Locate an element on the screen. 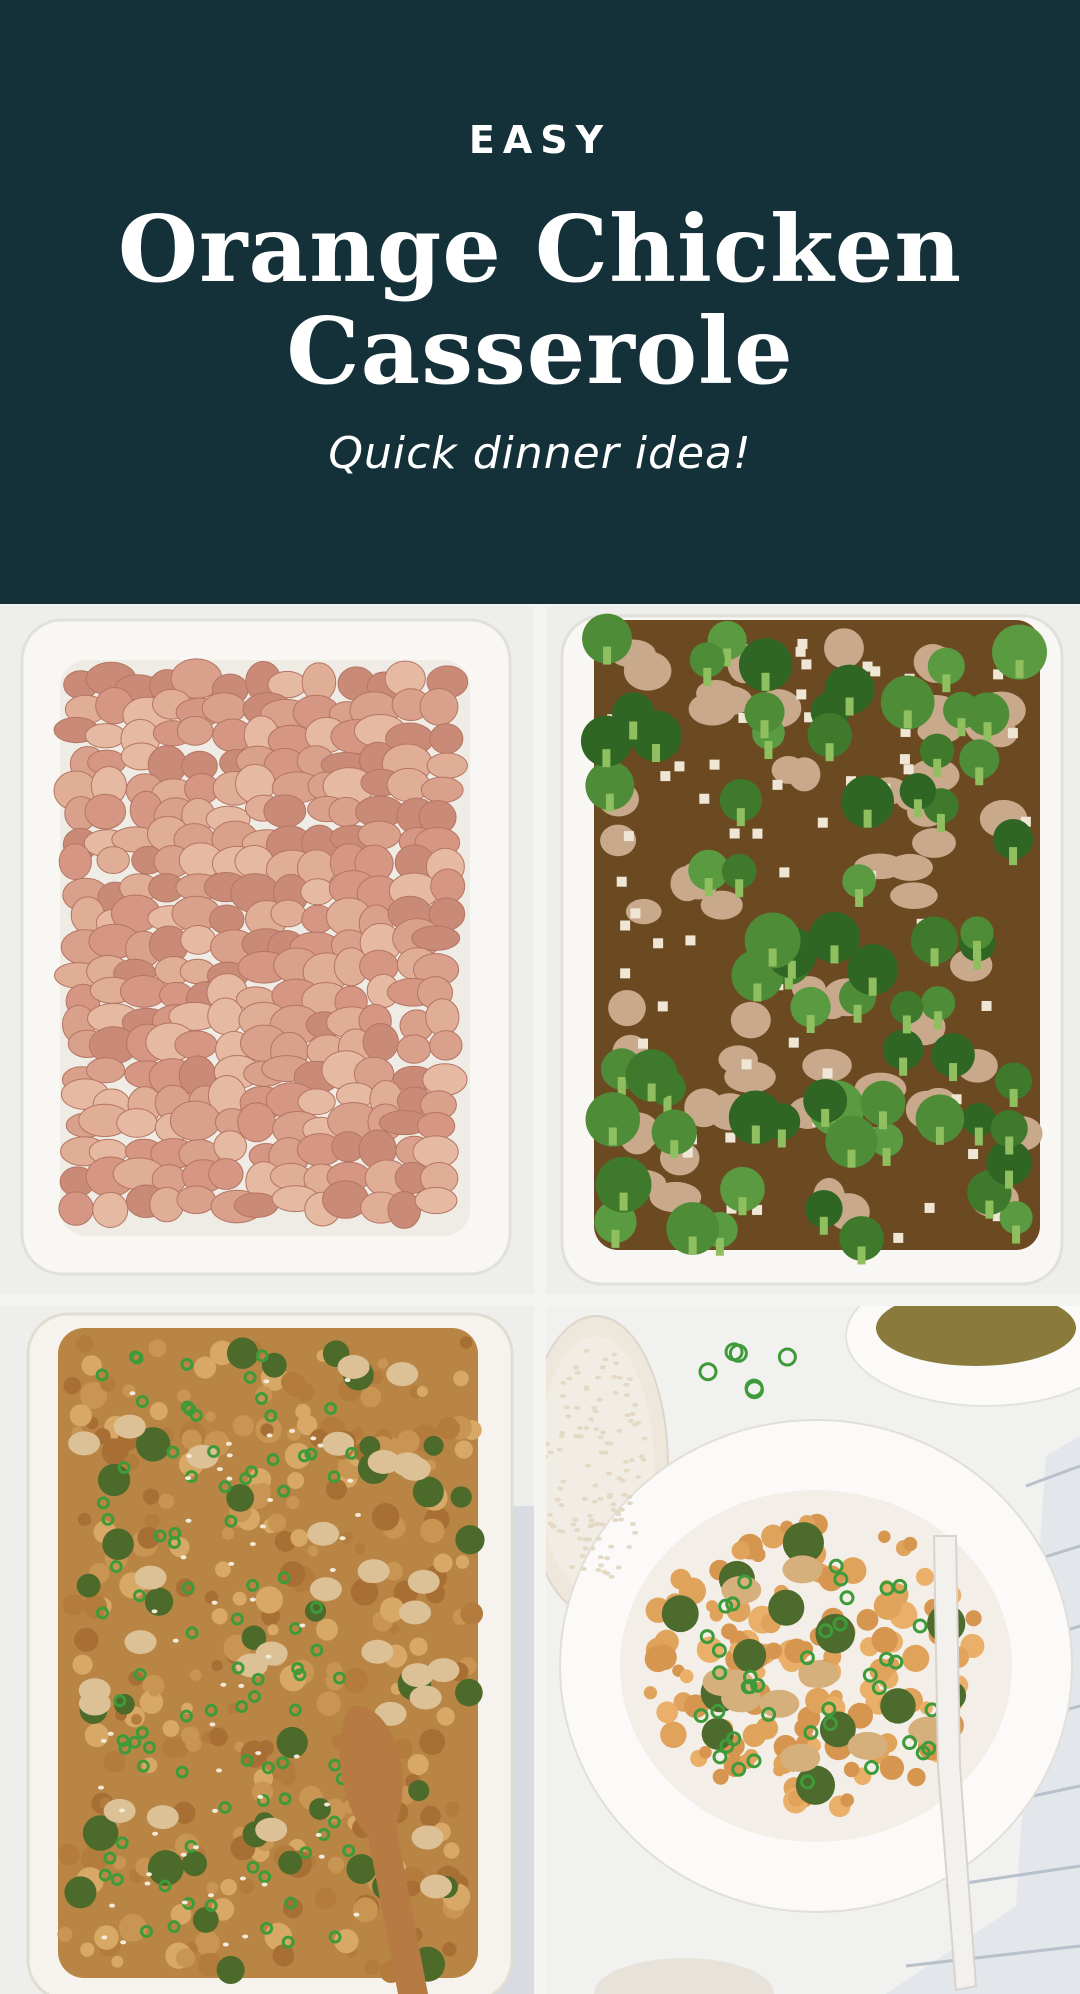 Image resolution: width=1080 pixels, height=1994 pixels. recipe-title-line-1: Orange Chicken is located at coordinates (540, 249).